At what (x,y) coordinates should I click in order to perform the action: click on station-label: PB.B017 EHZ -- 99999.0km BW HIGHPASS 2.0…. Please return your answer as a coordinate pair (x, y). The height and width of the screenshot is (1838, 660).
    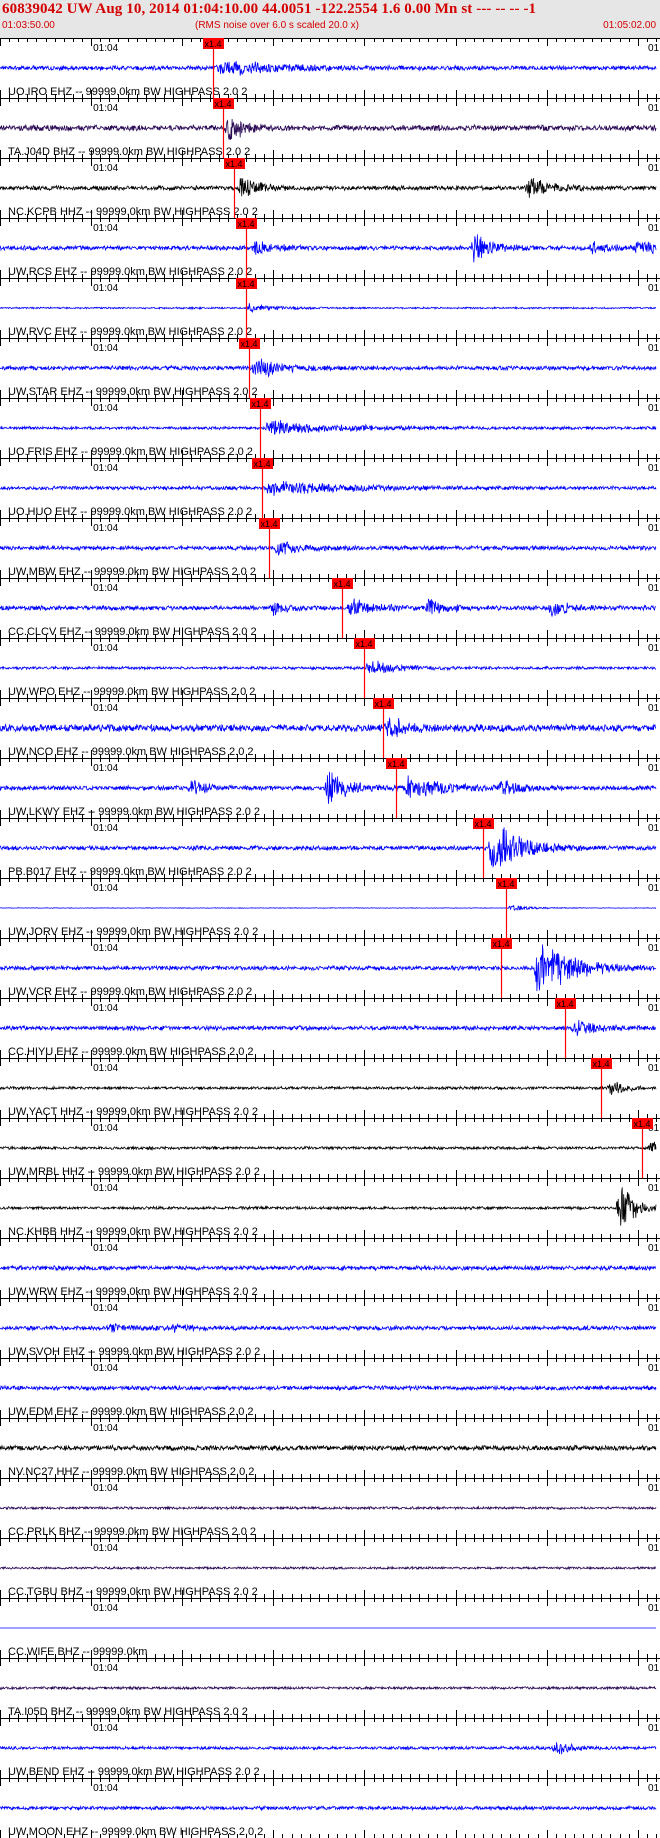
    Looking at the image, I should click on (130, 872).